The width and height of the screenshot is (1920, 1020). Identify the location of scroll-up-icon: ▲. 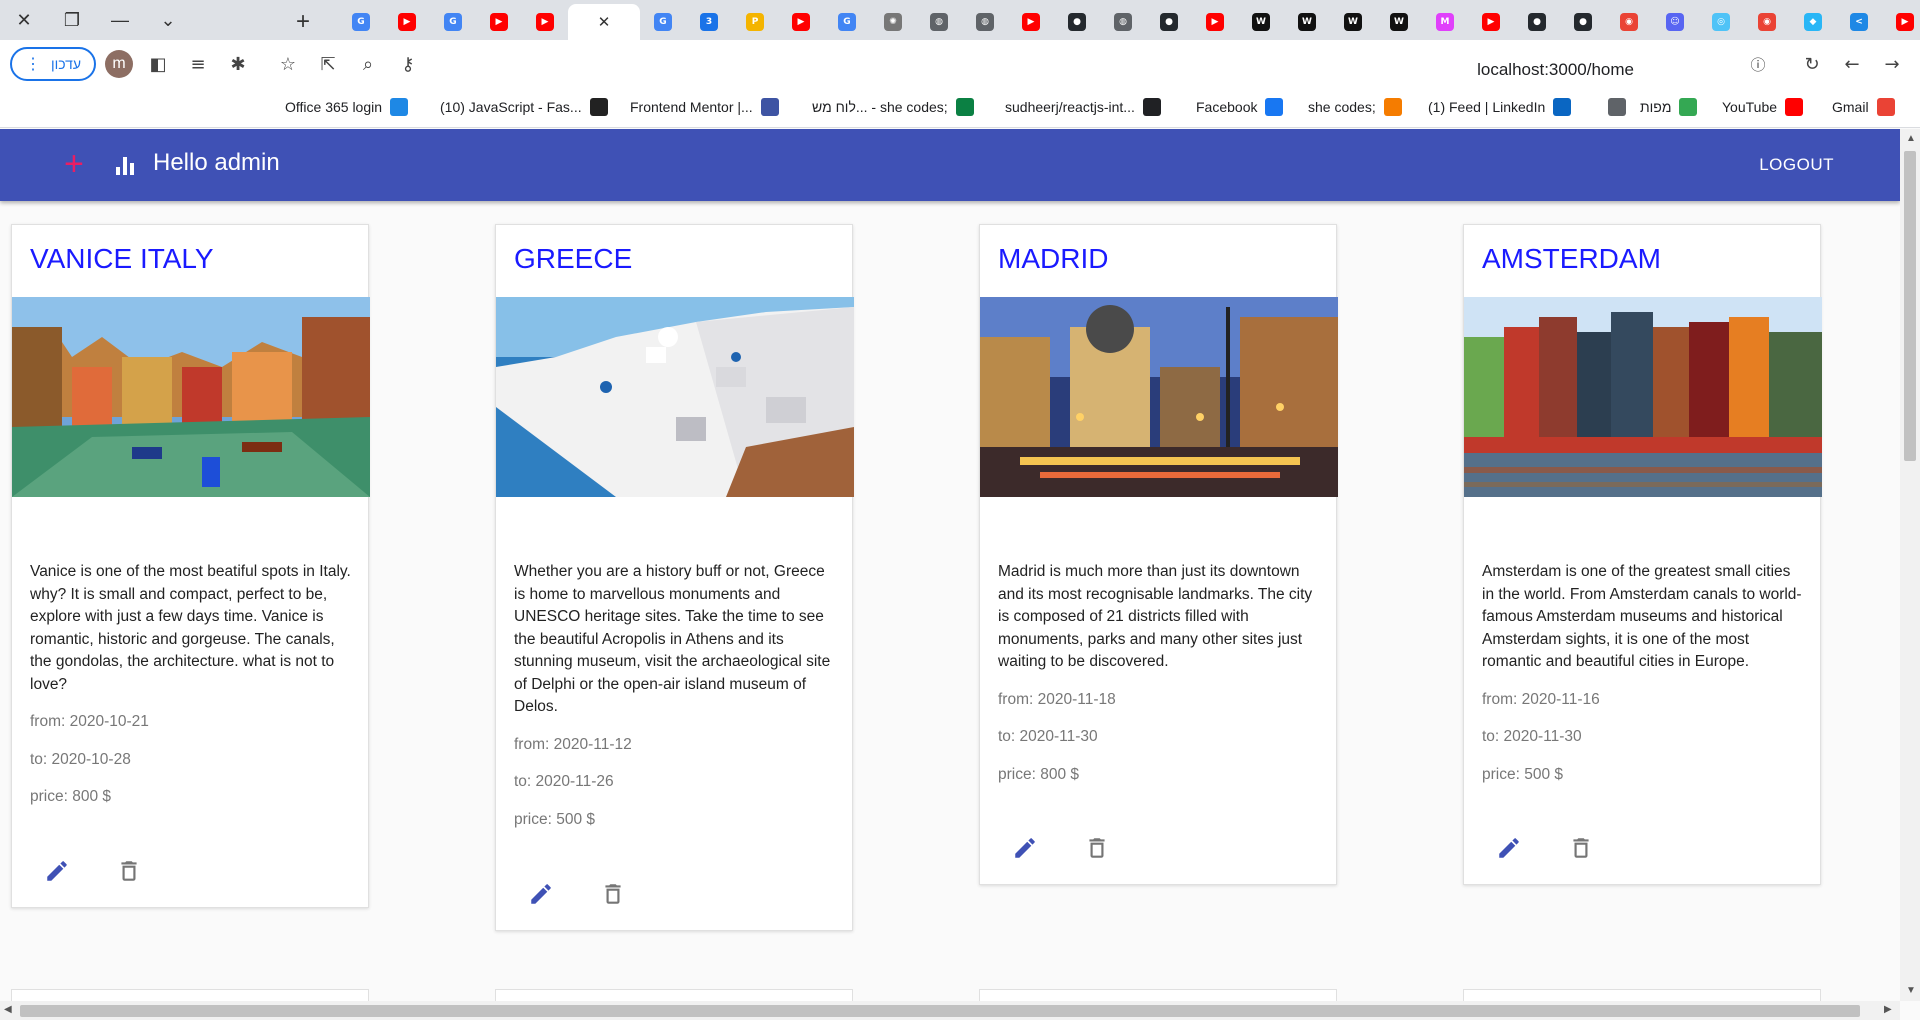
(1911, 138).